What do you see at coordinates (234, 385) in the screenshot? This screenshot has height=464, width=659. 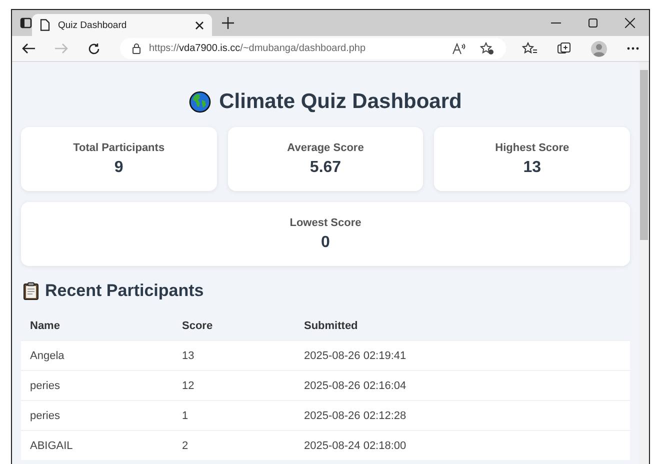 I see `table-cell: 12` at bounding box center [234, 385].